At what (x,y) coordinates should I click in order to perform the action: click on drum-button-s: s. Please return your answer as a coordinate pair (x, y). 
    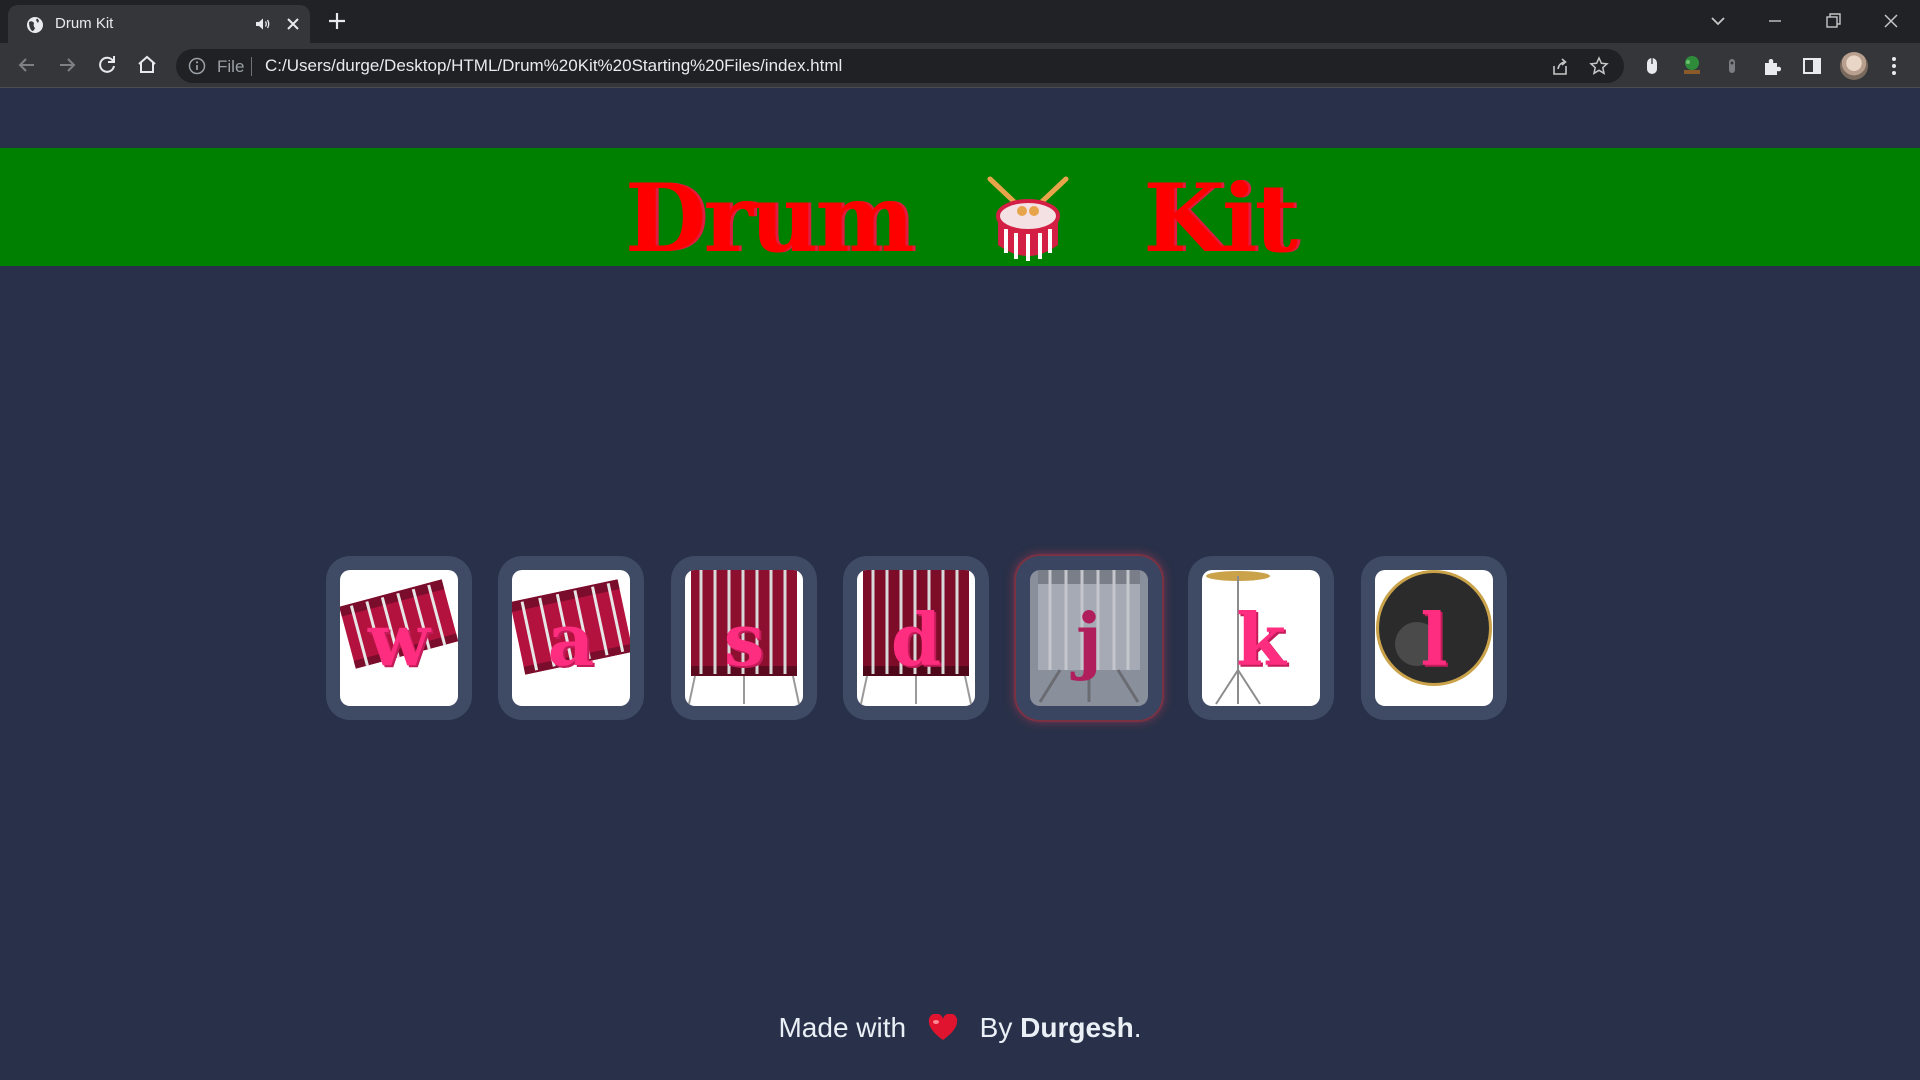
    Looking at the image, I should click on (744, 638).